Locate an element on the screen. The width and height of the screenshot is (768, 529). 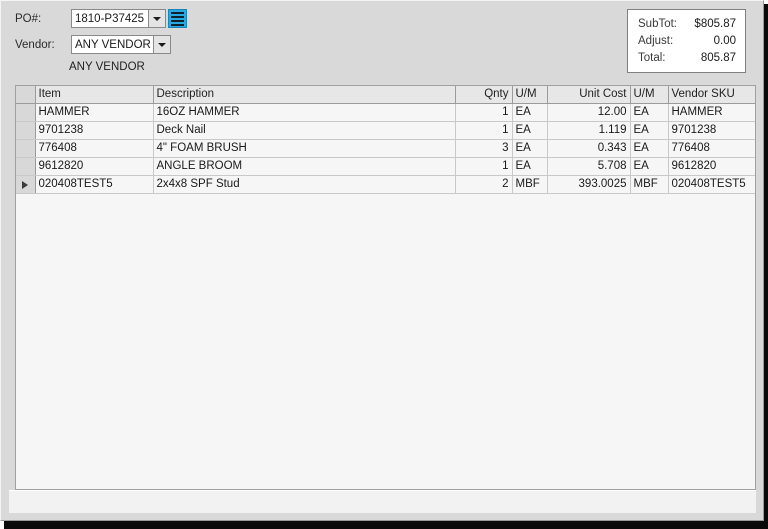
cell-um2: MBF is located at coordinates (649, 184).